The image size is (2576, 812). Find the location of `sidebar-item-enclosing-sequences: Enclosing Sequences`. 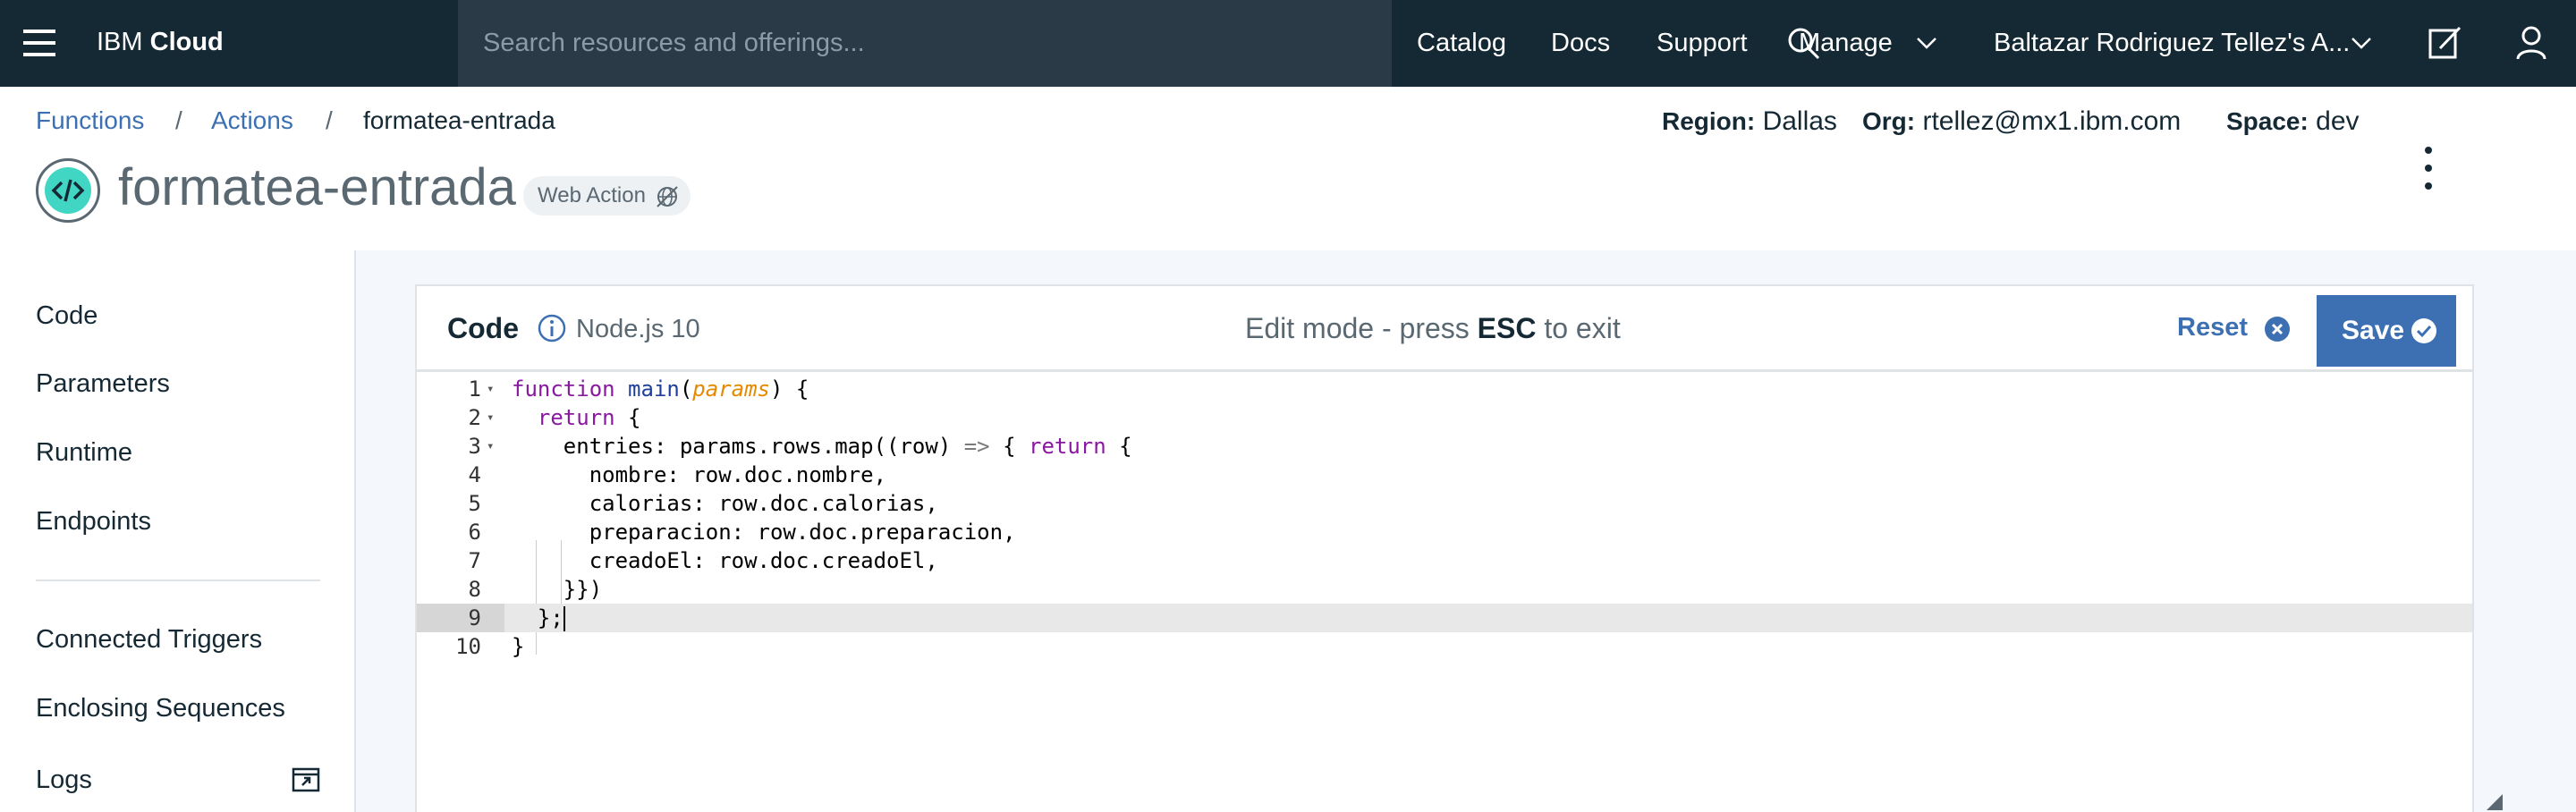

sidebar-item-enclosing-sequences: Enclosing Sequences is located at coordinates (160, 708).